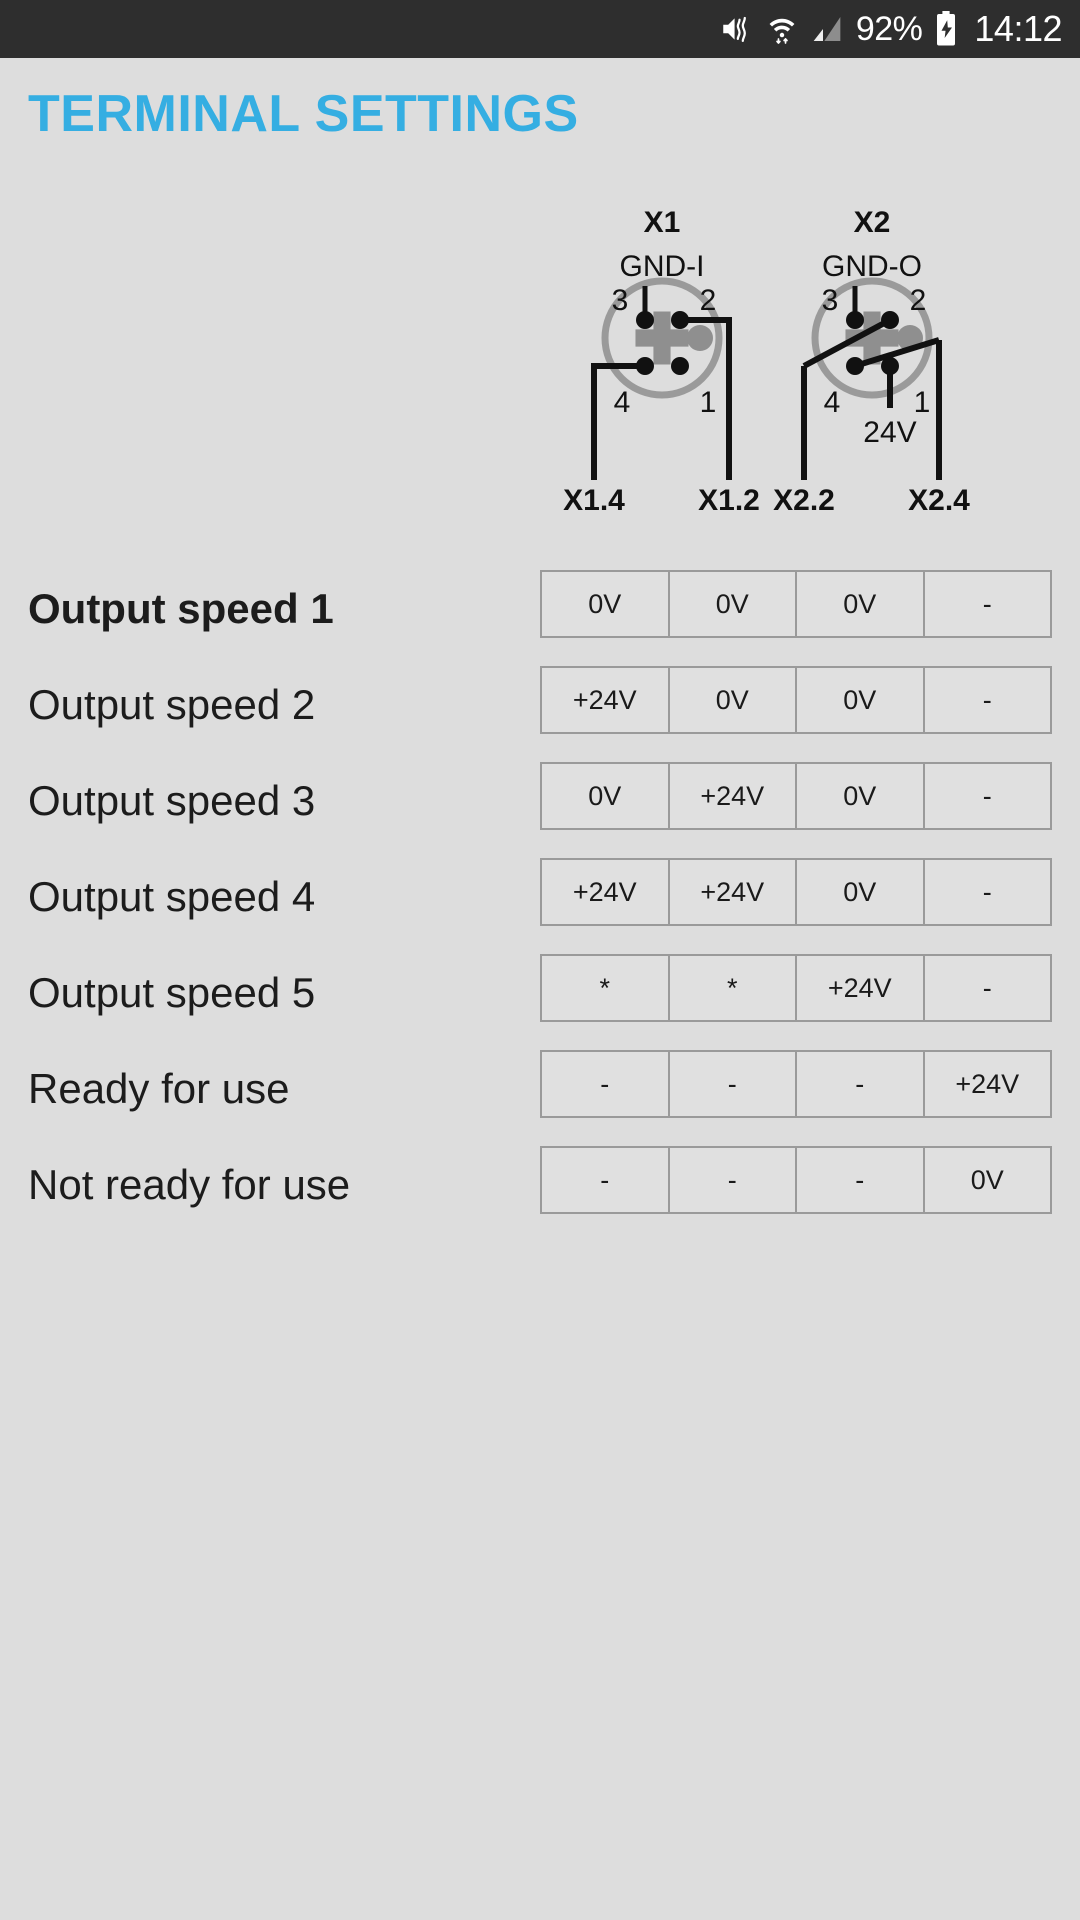 Image resolution: width=1080 pixels, height=1920 pixels. I want to click on row-value-cells: 0V +24V 0V -, so click(796, 796).